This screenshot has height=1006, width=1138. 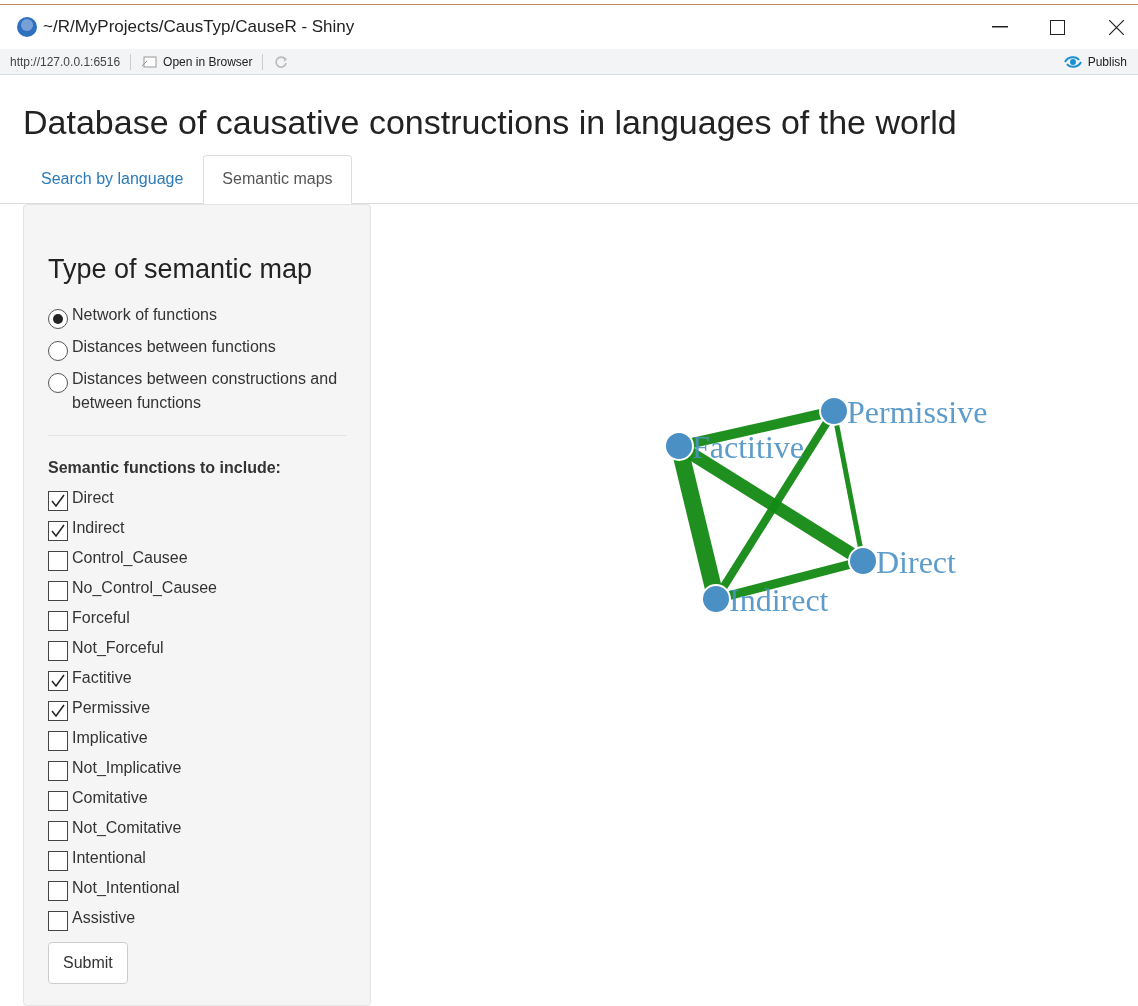 What do you see at coordinates (917, 411) in the screenshot?
I see `node-label: Permissive` at bounding box center [917, 411].